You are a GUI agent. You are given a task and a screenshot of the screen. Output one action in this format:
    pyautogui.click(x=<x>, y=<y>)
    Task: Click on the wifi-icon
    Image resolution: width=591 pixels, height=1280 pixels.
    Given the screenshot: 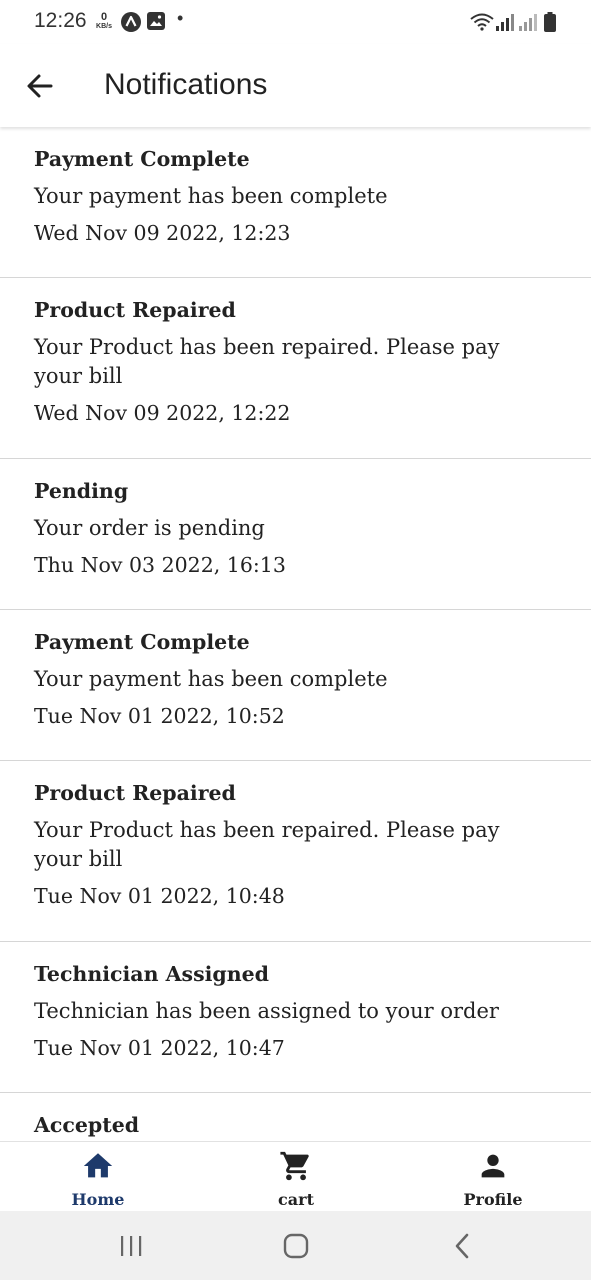 What is the action you would take?
    pyautogui.click(x=482, y=24)
    